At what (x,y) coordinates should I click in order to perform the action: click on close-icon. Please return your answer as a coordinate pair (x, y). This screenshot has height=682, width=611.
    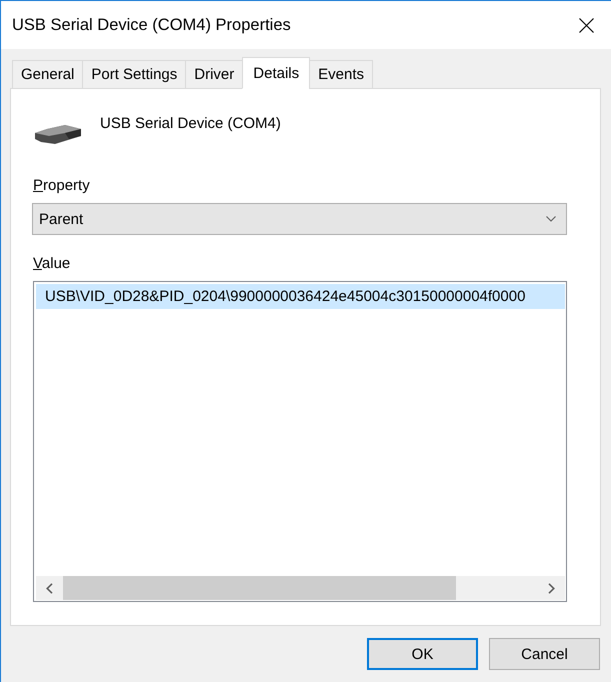
    Looking at the image, I should click on (586, 25).